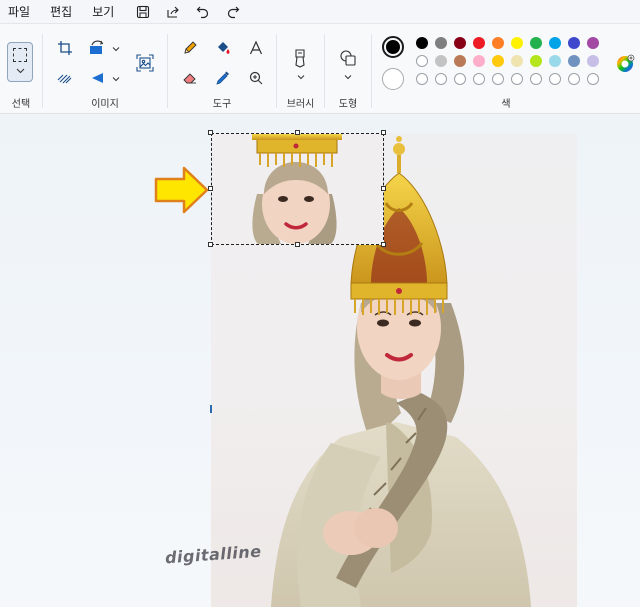  I want to click on undo-icon, so click(203, 12).